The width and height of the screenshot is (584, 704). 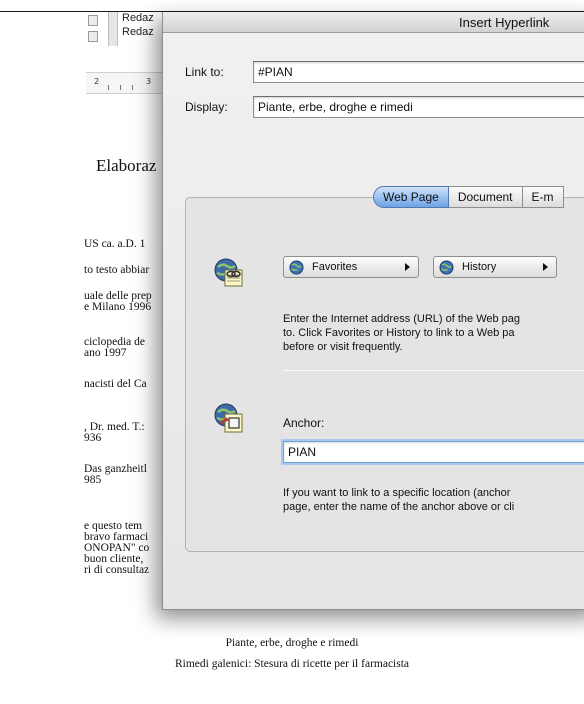 What do you see at coordinates (126, 165) in the screenshot?
I see `document-heading: Elaboraz` at bounding box center [126, 165].